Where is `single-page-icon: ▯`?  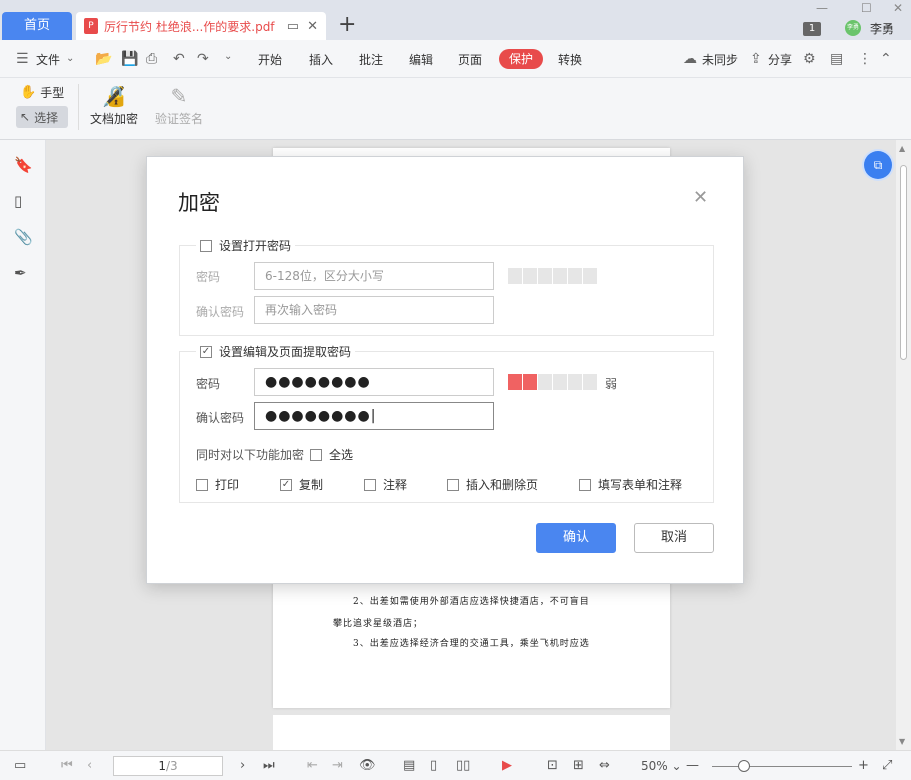 single-page-icon: ▯ is located at coordinates (433, 765).